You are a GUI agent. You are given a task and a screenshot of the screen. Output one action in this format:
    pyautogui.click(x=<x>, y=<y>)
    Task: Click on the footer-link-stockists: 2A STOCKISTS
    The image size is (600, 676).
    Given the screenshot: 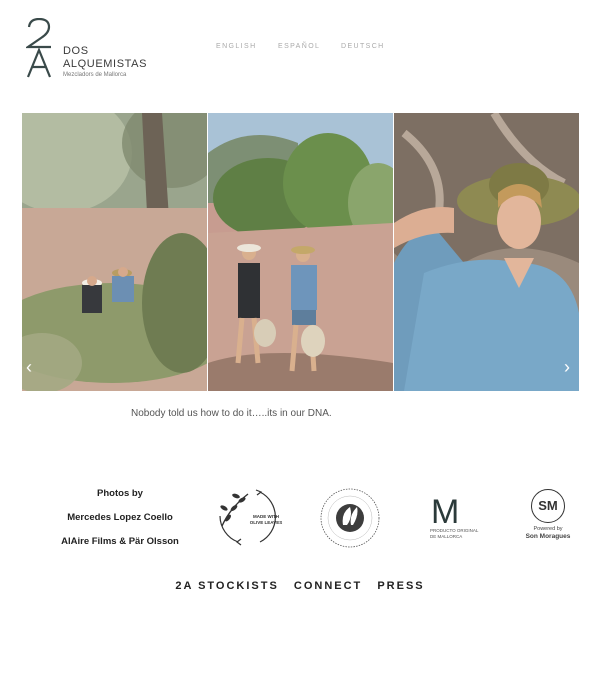 What is the action you would take?
    pyautogui.click(x=226, y=586)
    